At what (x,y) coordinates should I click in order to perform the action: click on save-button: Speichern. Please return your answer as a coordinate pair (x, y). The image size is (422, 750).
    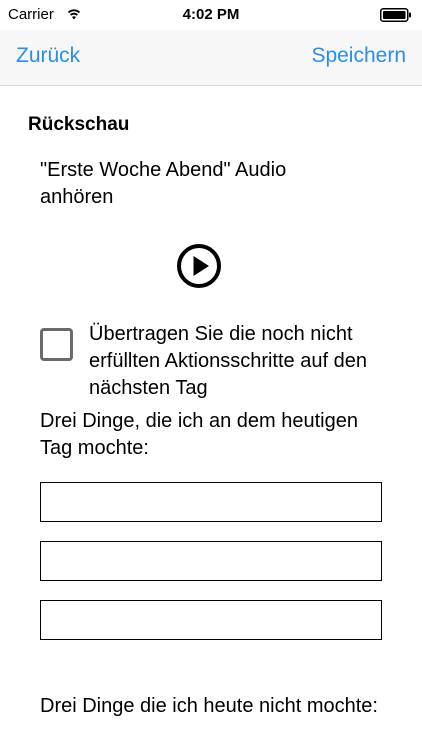
    Looking at the image, I should click on (358, 56).